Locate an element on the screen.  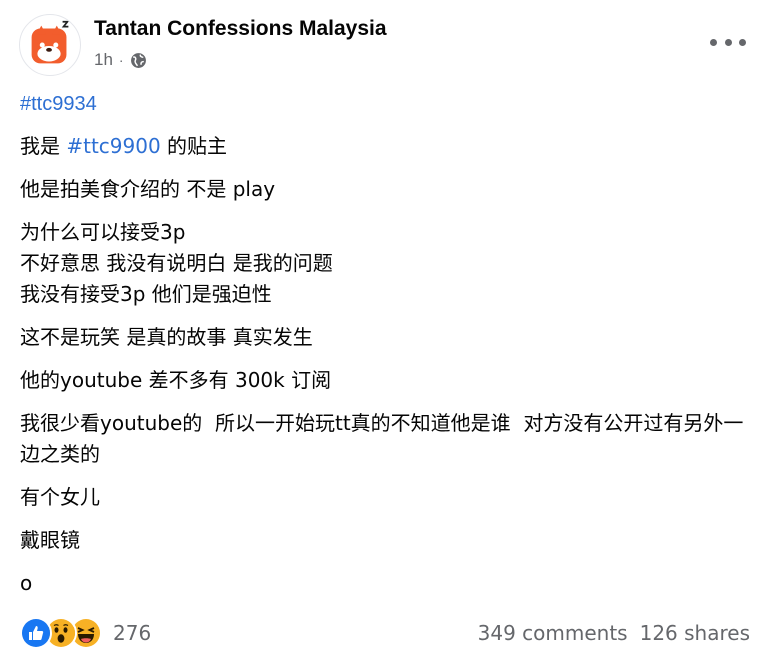
post-meta: 1h · is located at coordinates (120, 60).